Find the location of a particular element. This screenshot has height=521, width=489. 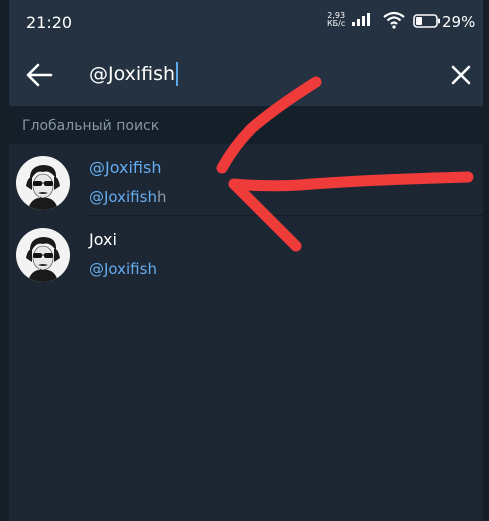

screen-frame-left is located at coordinates (4, 260).